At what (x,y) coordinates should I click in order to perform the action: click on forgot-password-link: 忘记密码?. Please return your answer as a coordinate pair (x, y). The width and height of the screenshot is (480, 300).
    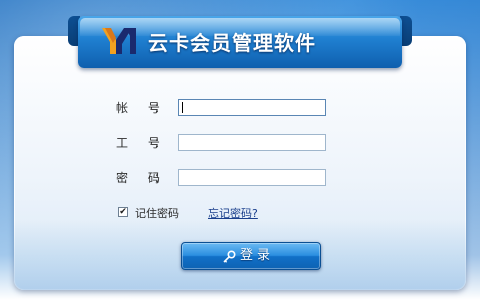
    Looking at the image, I should click on (233, 213).